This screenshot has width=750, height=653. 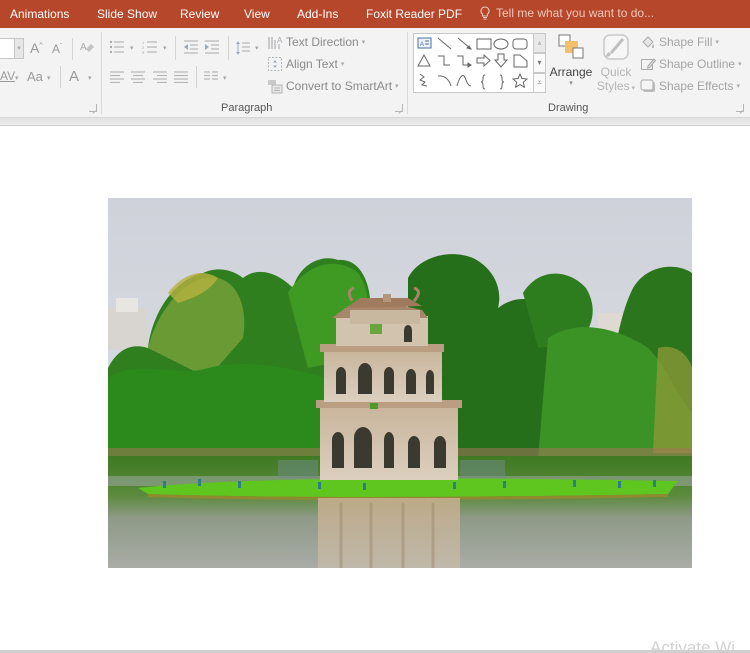 I want to click on change-case-button: Aa, so click(x=35, y=76).